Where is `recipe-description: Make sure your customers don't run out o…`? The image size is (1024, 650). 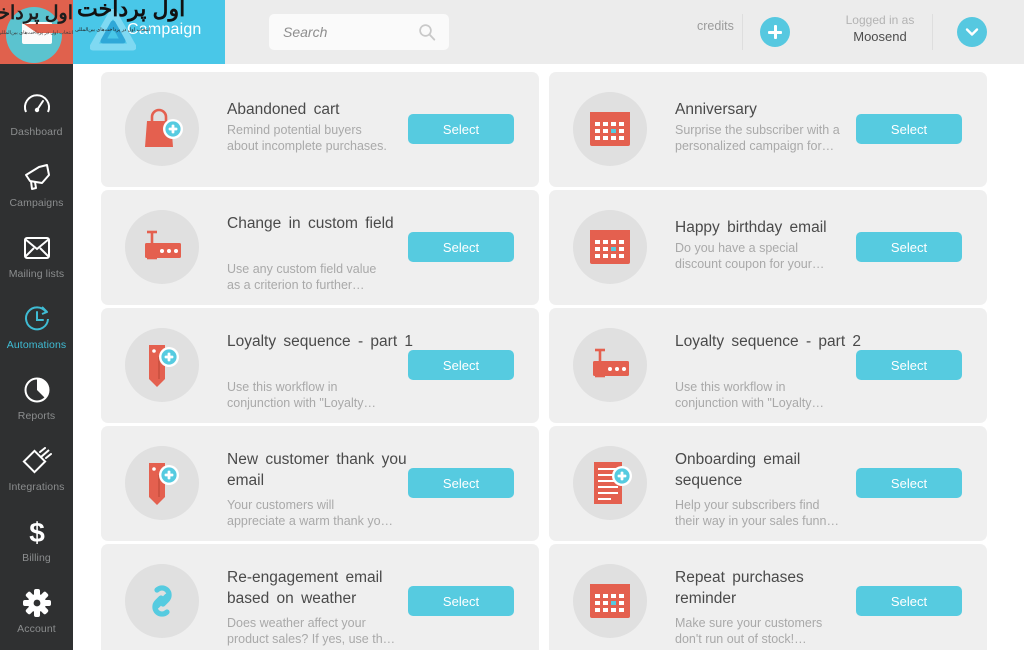 recipe-description: Make sure your customers don't run out o… is located at coordinates (770, 631).